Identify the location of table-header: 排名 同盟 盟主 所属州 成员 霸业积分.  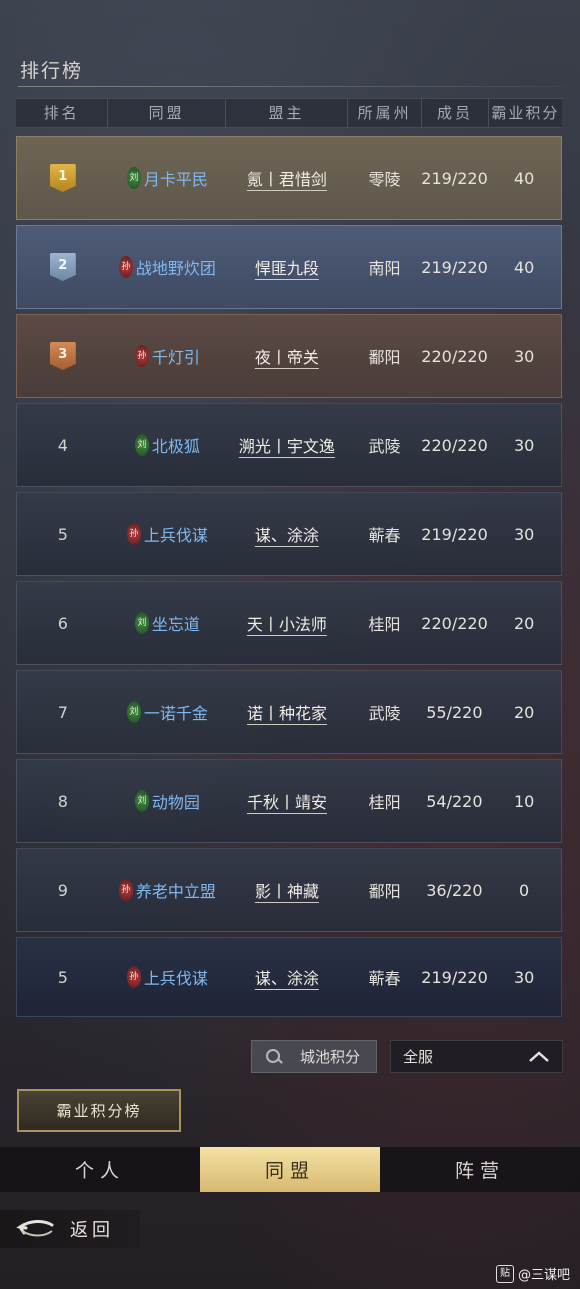
(289, 113).